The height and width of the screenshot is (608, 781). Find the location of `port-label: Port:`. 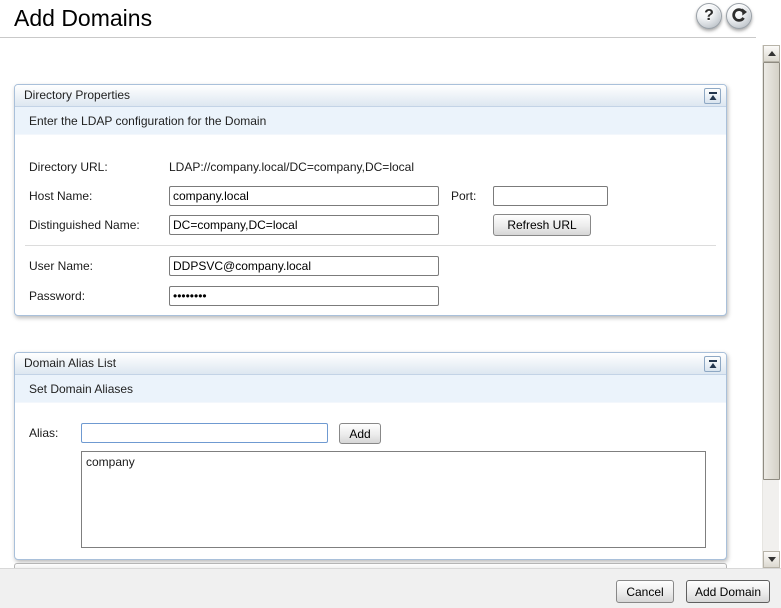

port-label: Port: is located at coordinates (464, 196).